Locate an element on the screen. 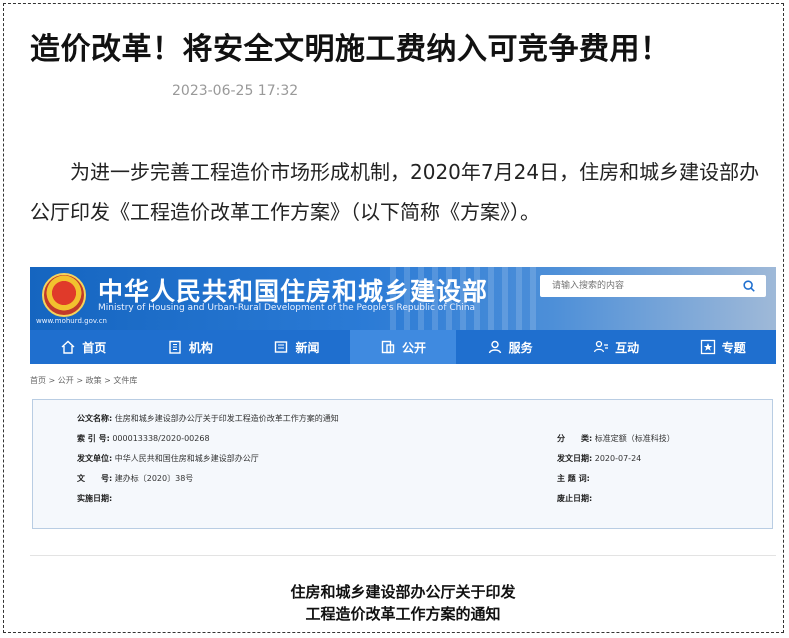 This screenshot has height=638, width=789. meta-expire: 废止日期: is located at coordinates (574, 498).